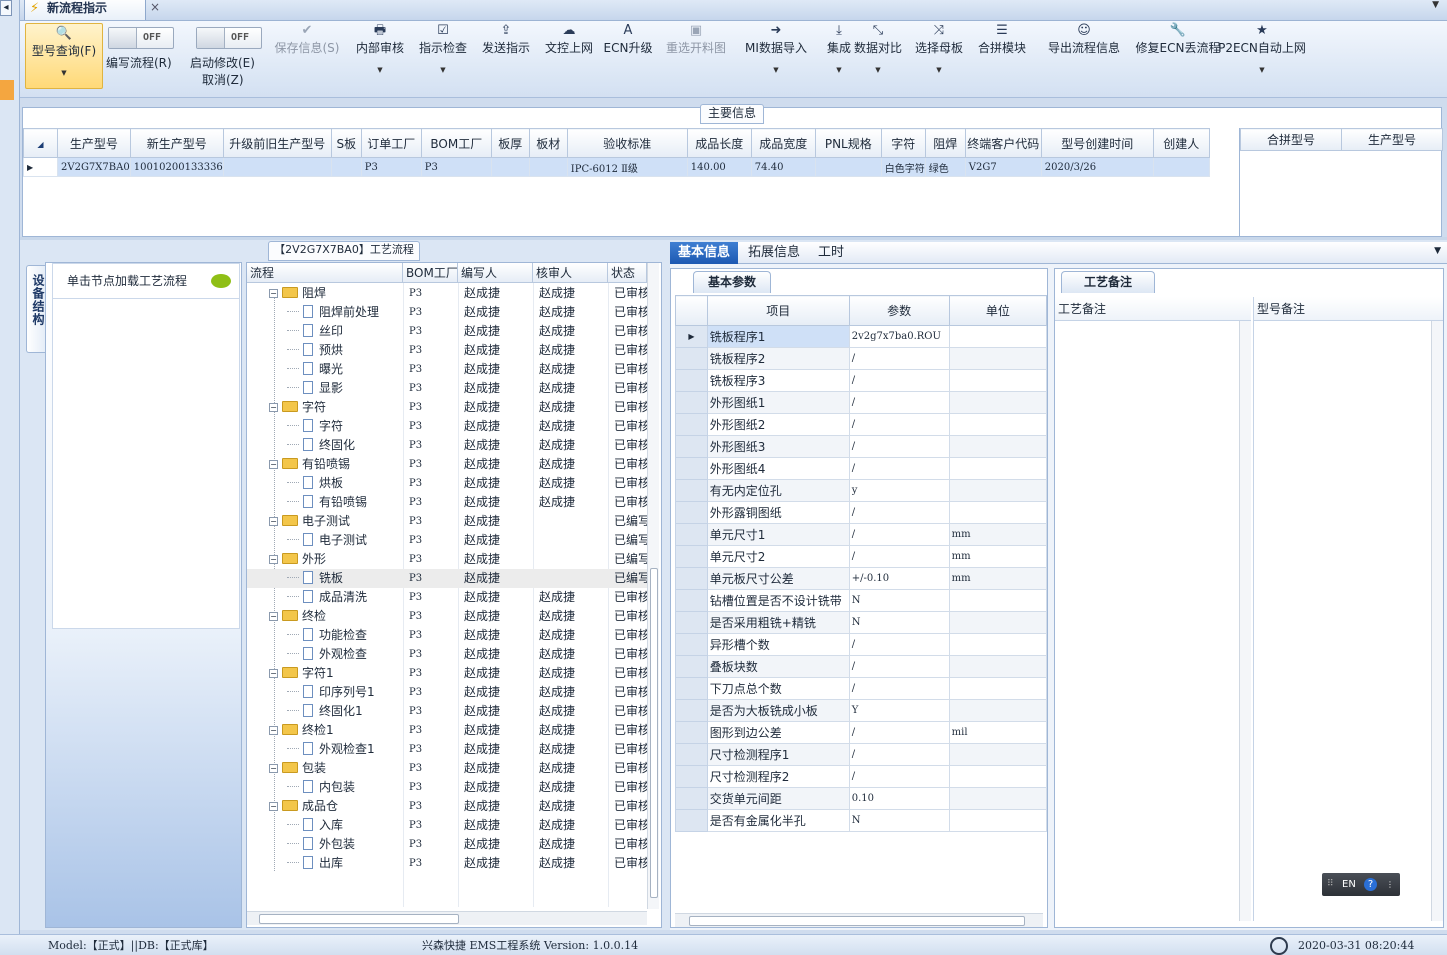  Describe the element at coordinates (1435, 5) in the screenshot. I see `tab-menu-icon: ▼` at that location.